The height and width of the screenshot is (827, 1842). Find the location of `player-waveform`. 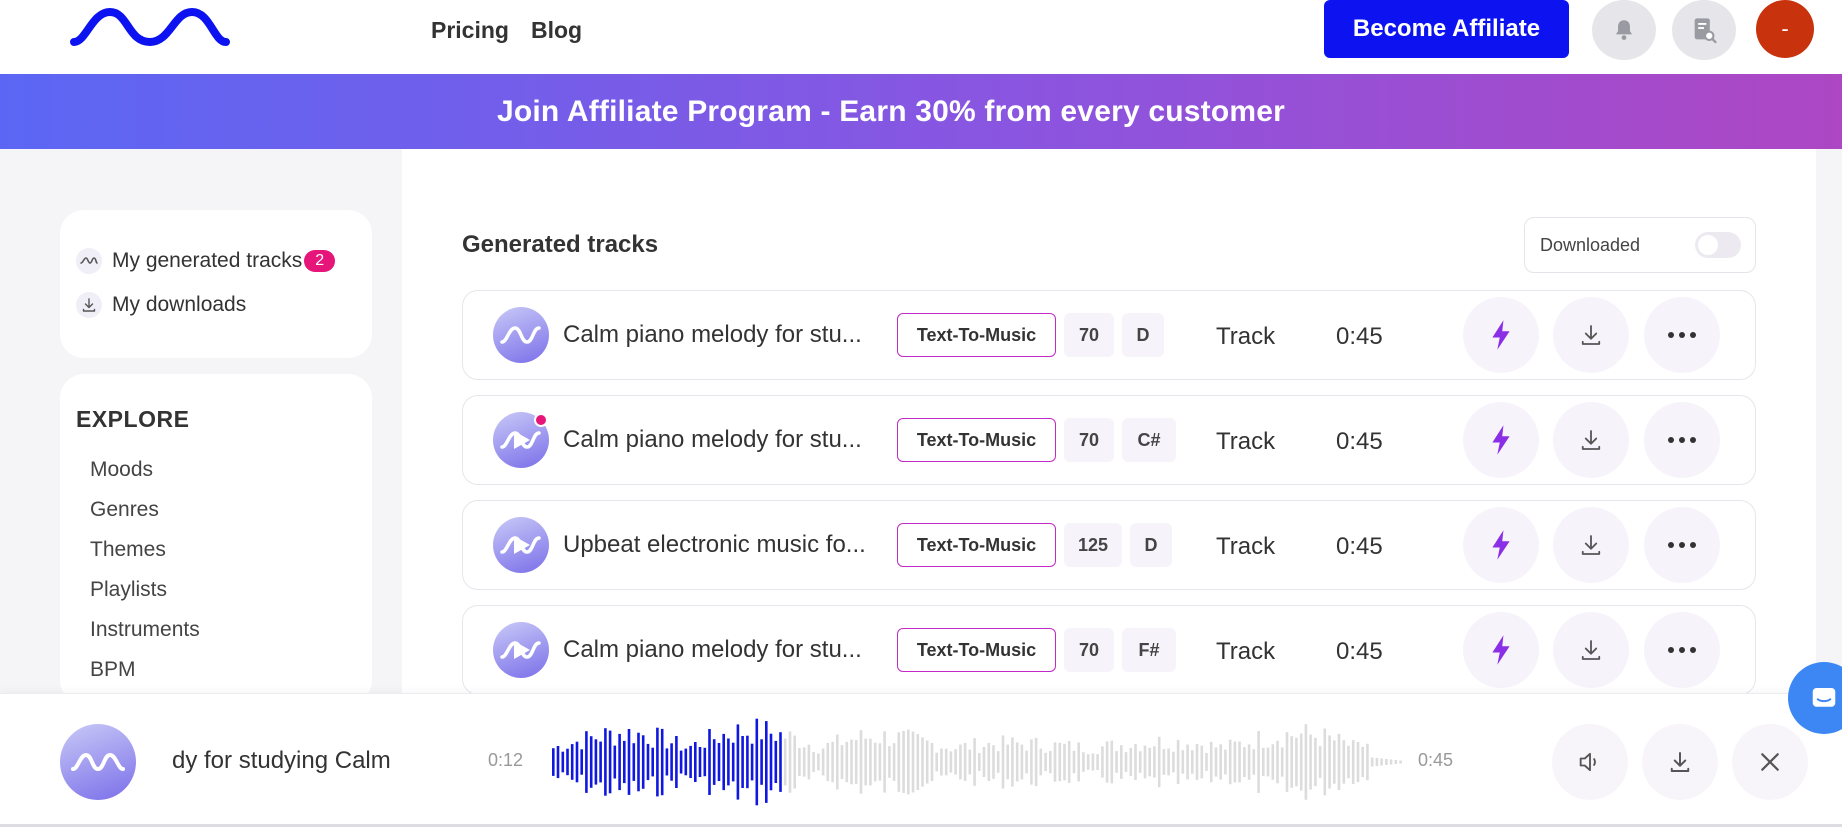

player-waveform is located at coordinates (978, 762).